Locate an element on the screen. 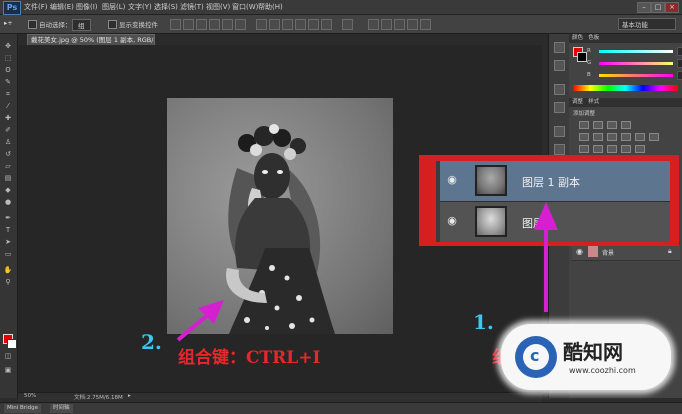 The width and height of the screenshot is (682, 414). shortcut-annotation: 组合键：CTRL+I is located at coordinates (249, 358).